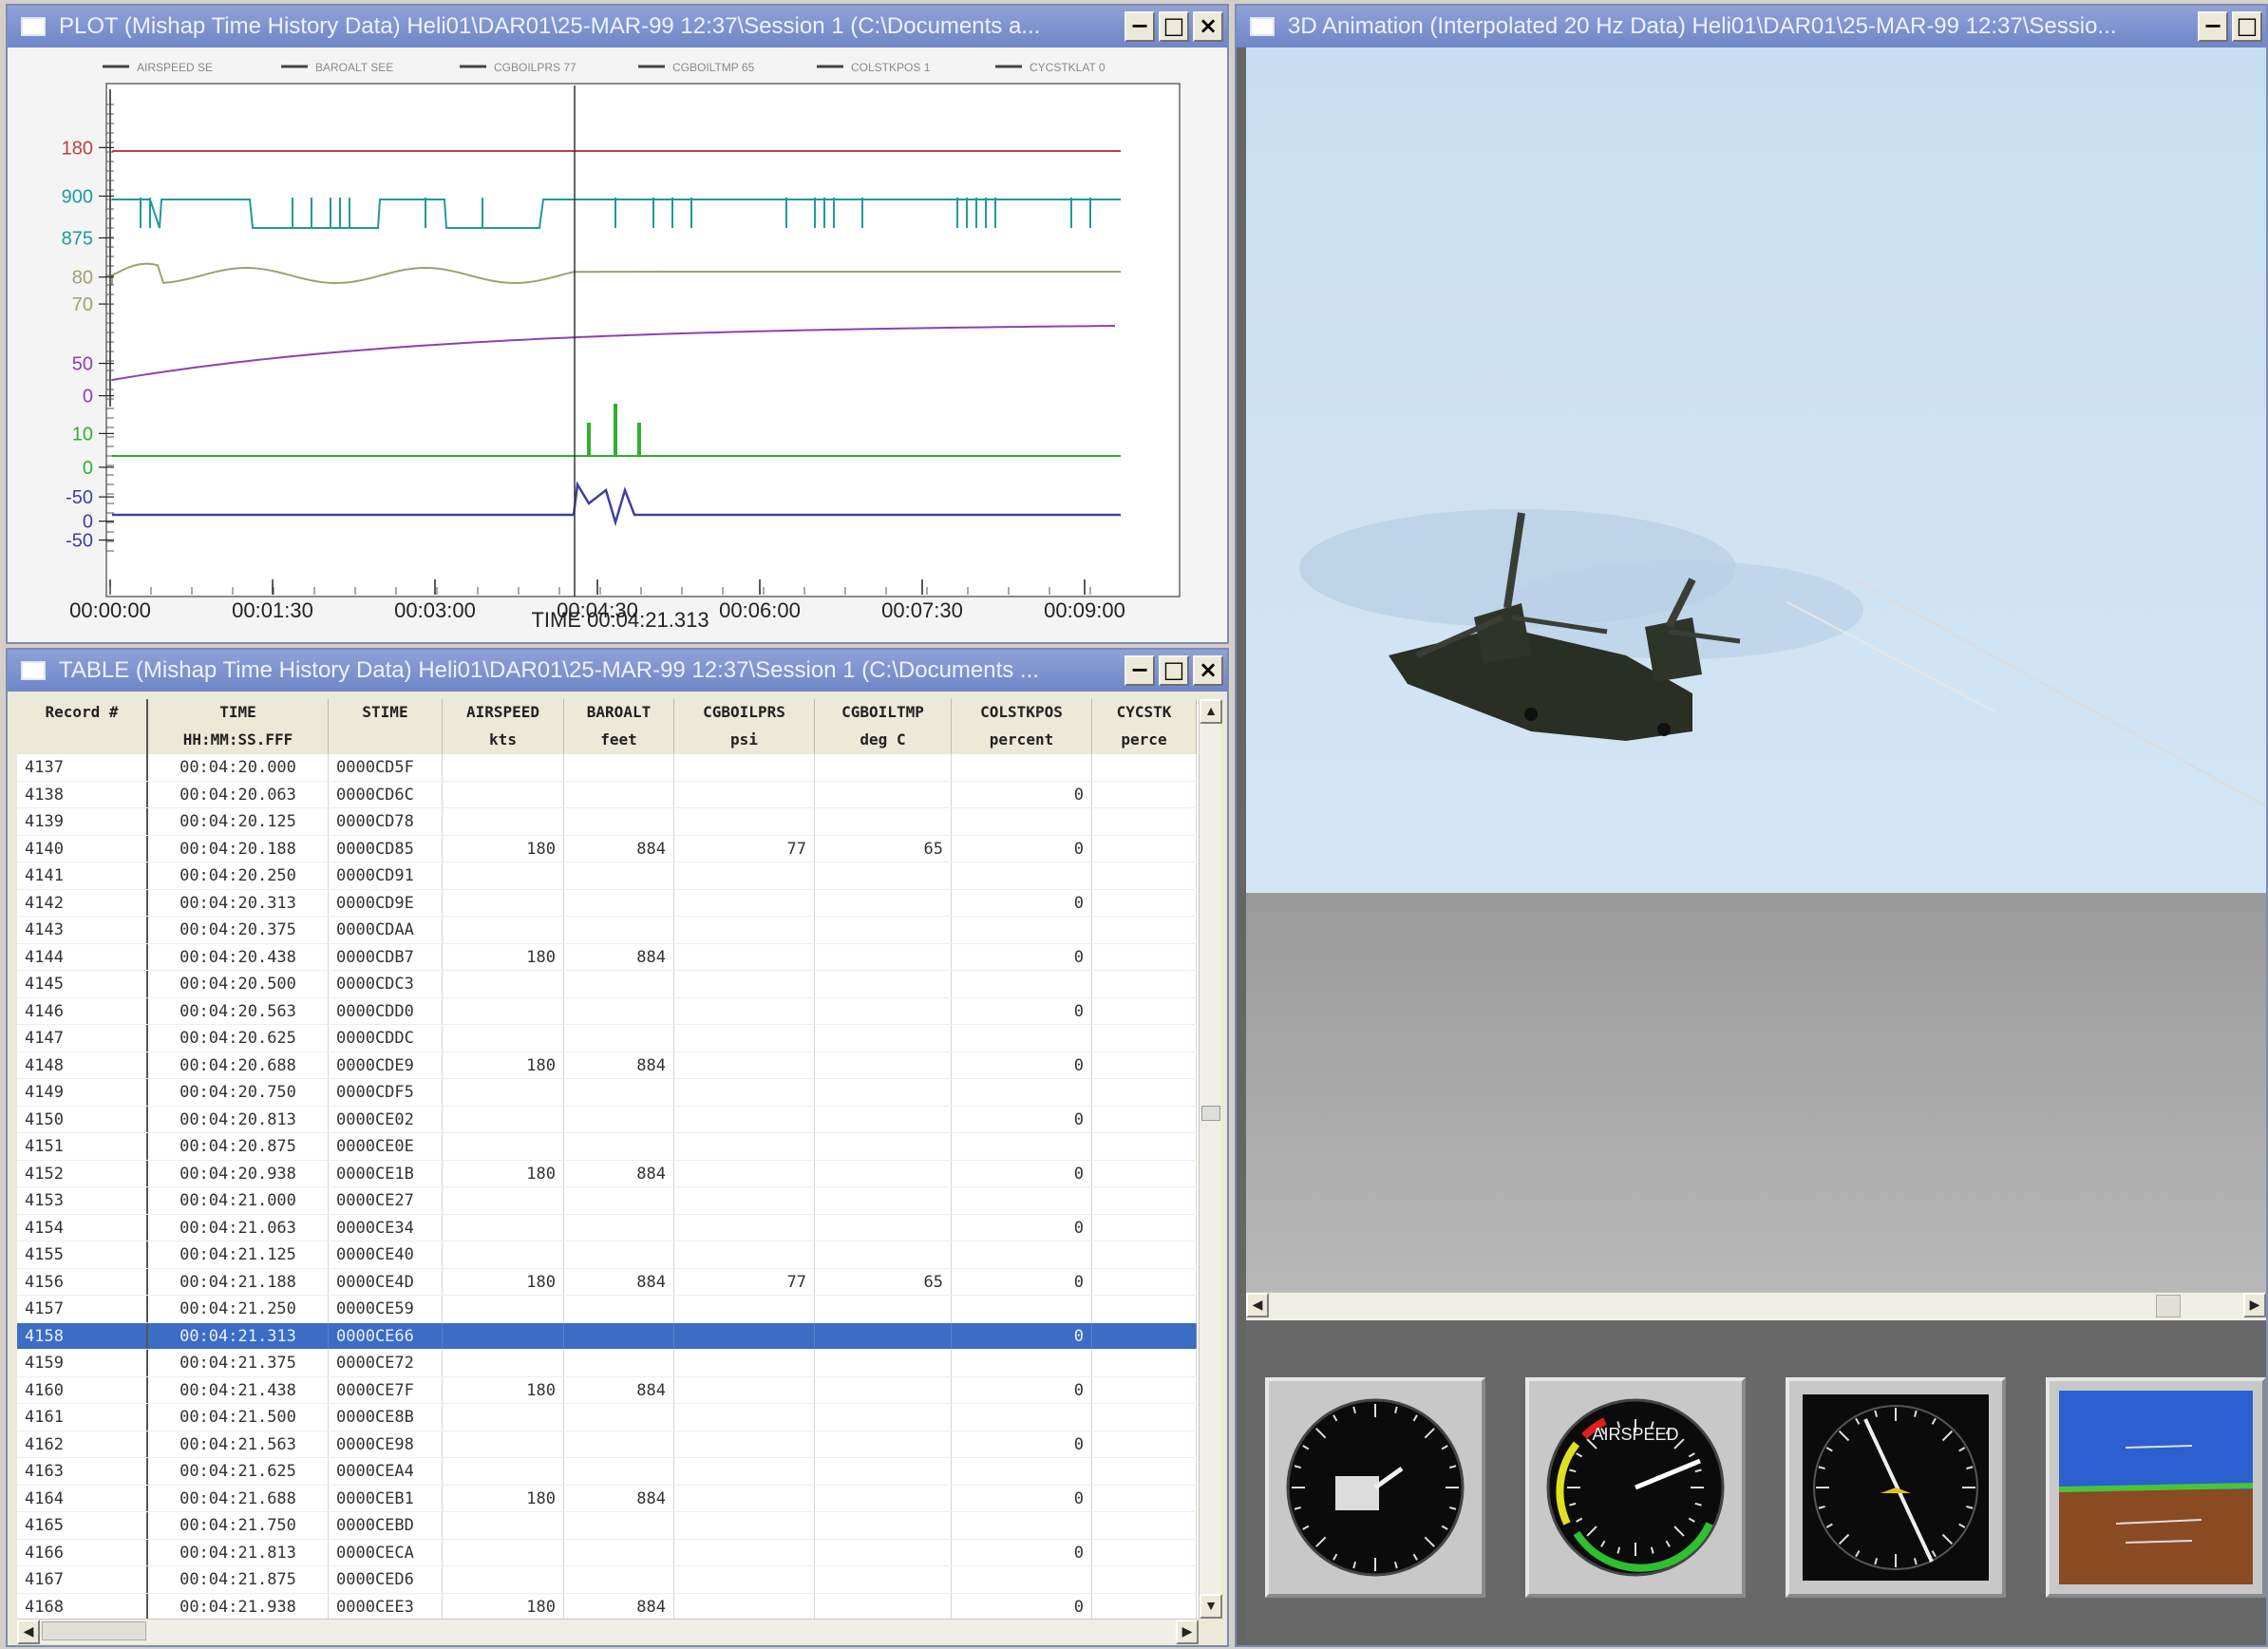 Image resolution: width=2268 pixels, height=1649 pixels. What do you see at coordinates (607, 930) in the screenshot?
I see `table-row: 4143 00:04:20.375 0000CDAA` at bounding box center [607, 930].